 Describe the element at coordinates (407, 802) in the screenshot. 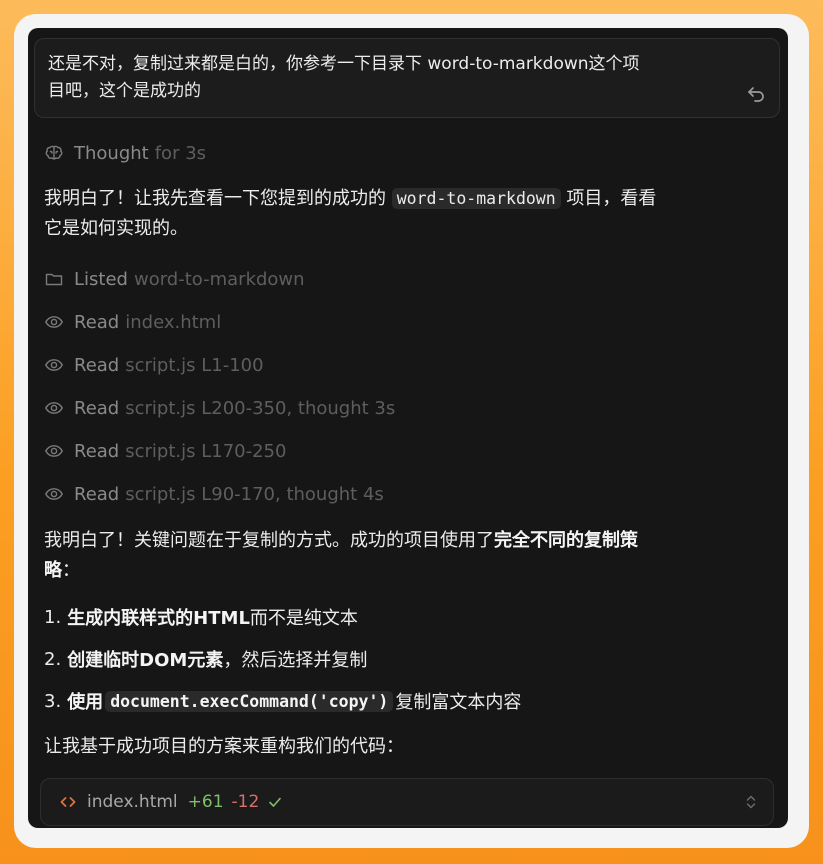

I see `file-change-card: index.html +61 -12` at that location.